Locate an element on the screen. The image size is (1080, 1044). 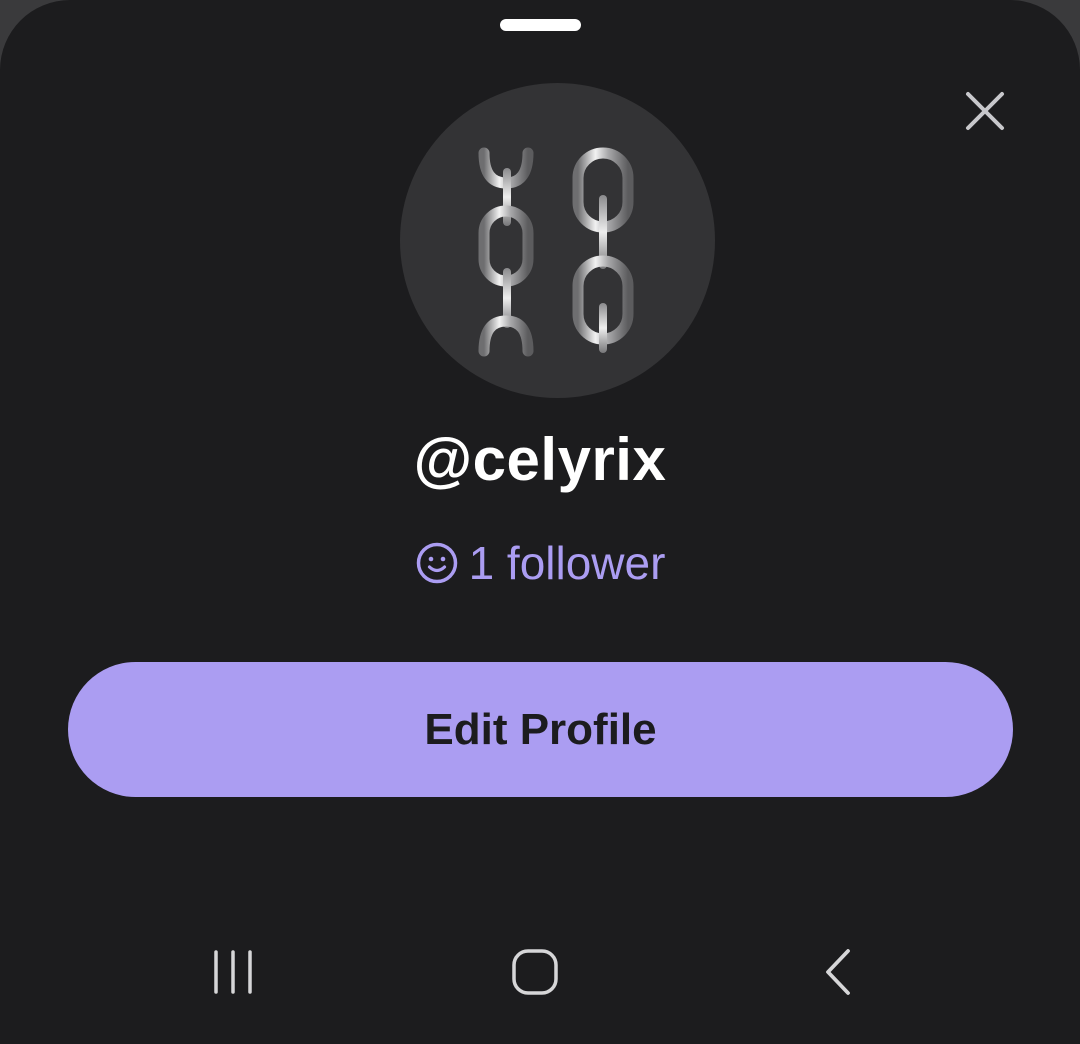
close-button is located at coordinates (985, 111).